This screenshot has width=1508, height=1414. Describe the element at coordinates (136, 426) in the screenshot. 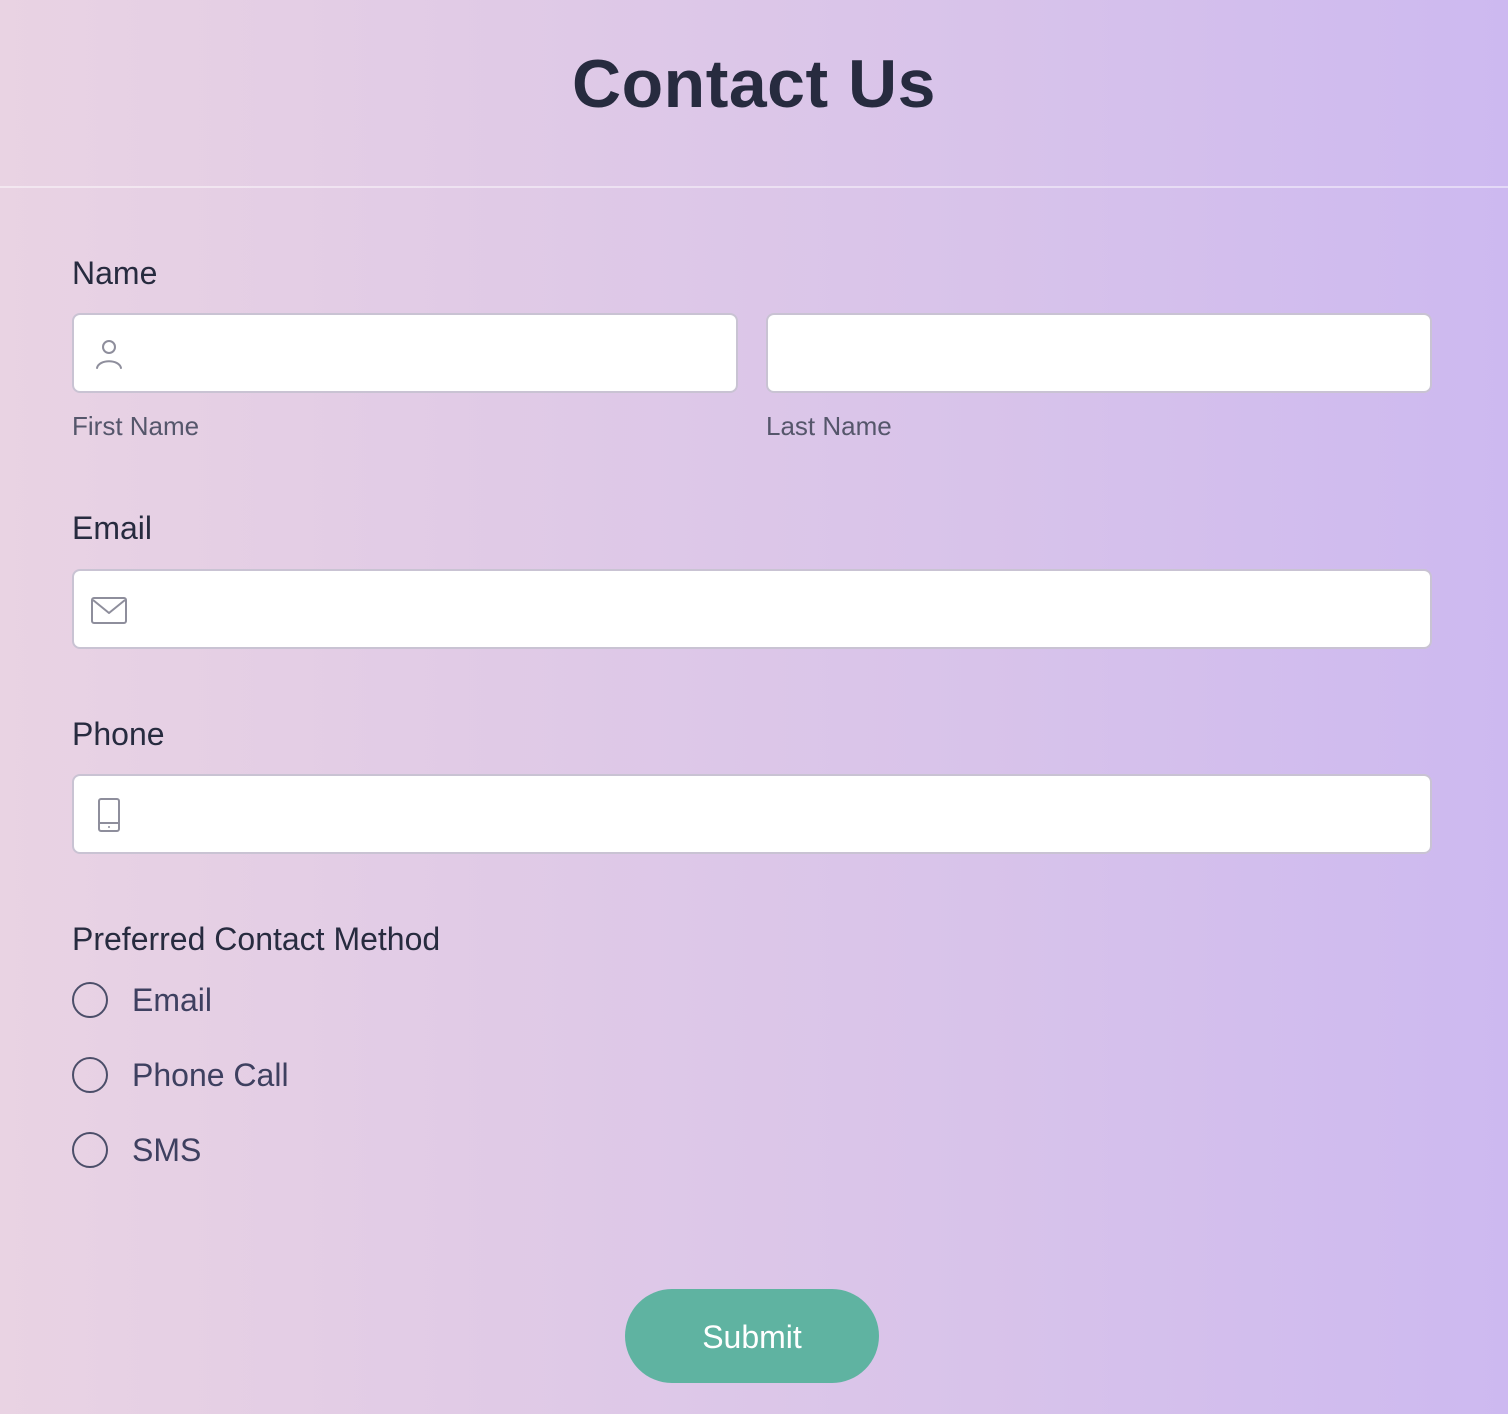

I see `first-name-sublabel: First Name` at that location.